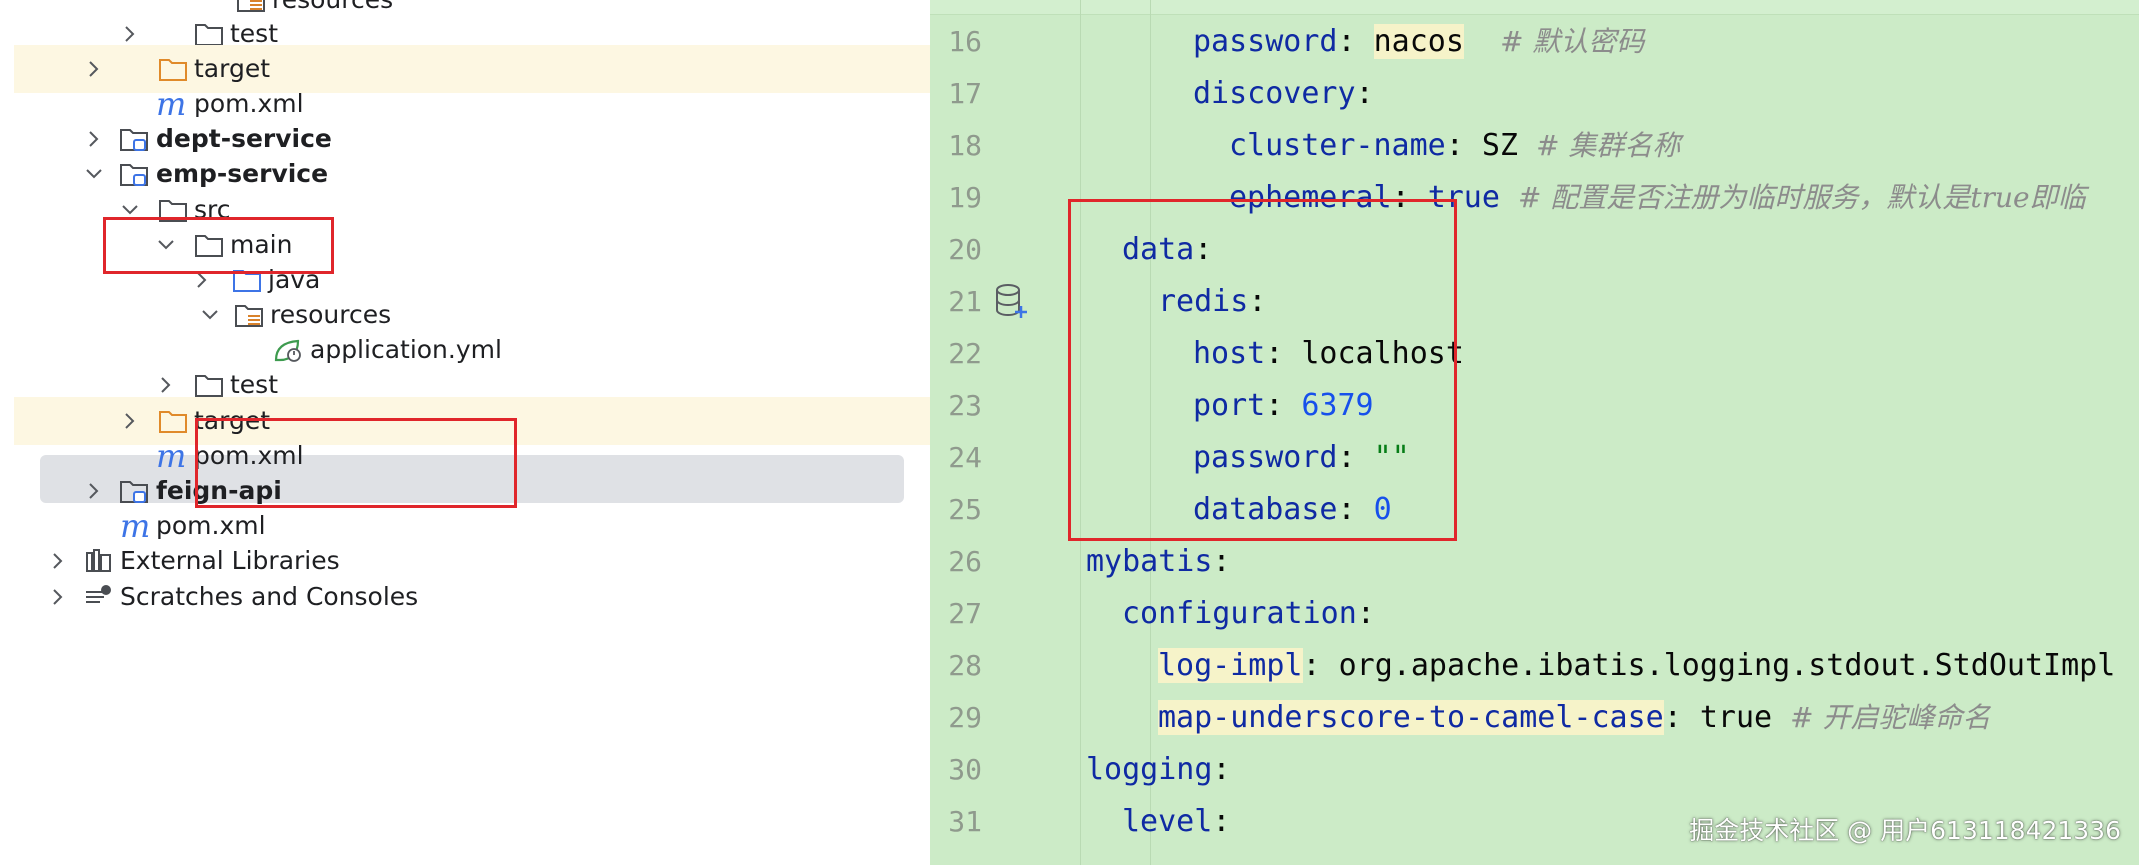 This screenshot has width=2139, height=865. Describe the element at coordinates (1310, 197) in the screenshot. I see `yaml-key: ephemeral` at that location.